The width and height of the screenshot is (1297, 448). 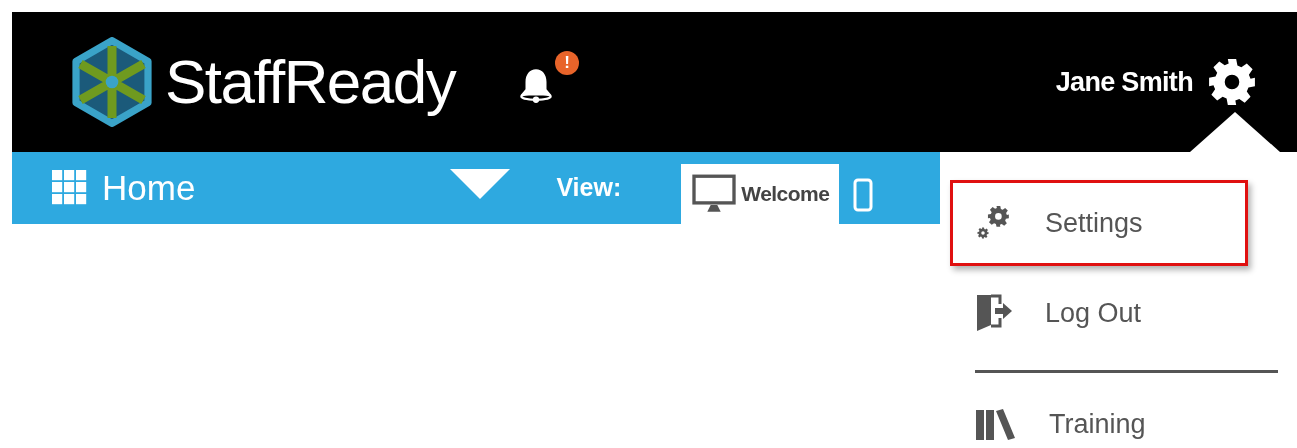 What do you see at coordinates (1099, 223) in the screenshot?
I see `menu-item: Settings` at bounding box center [1099, 223].